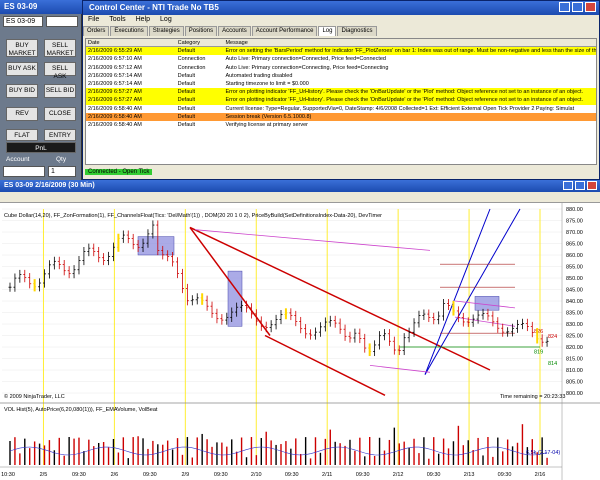 The height and width of the screenshot is (480, 600). I want to click on price-marker-label: 814, so click(552, 364).